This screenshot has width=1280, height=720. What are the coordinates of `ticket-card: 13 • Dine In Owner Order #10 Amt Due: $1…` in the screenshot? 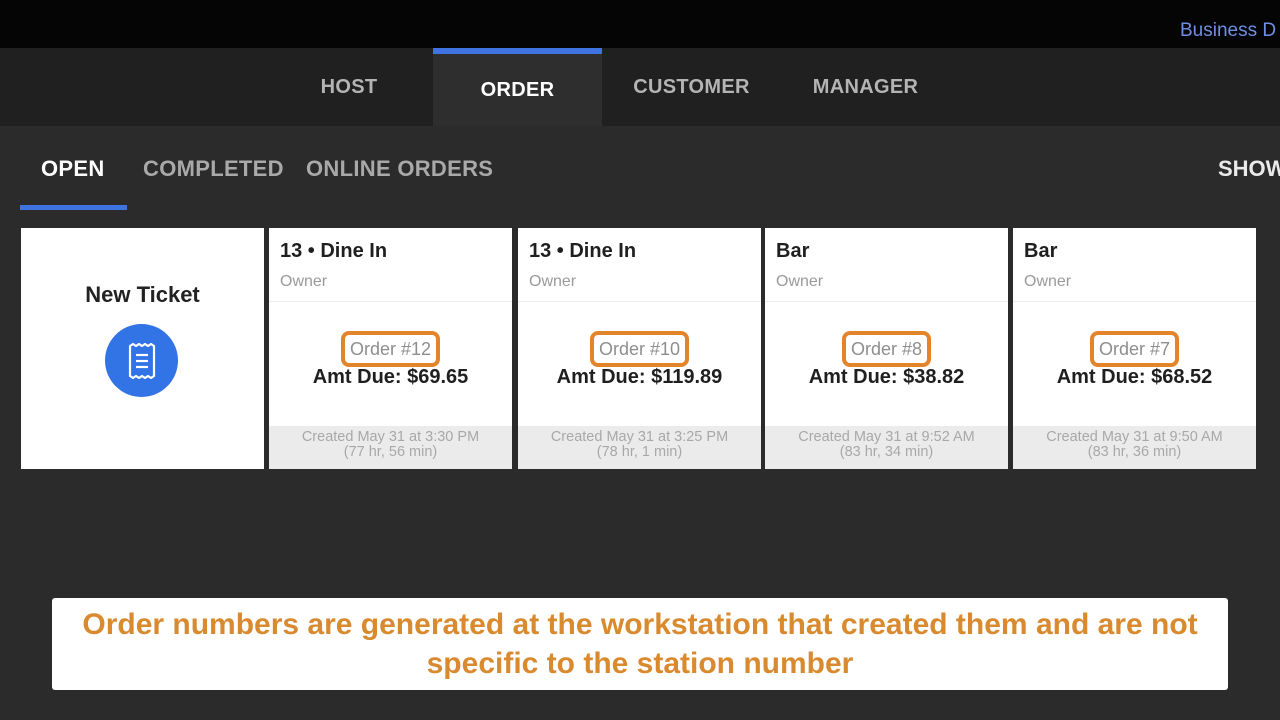 It's located at (639, 348).